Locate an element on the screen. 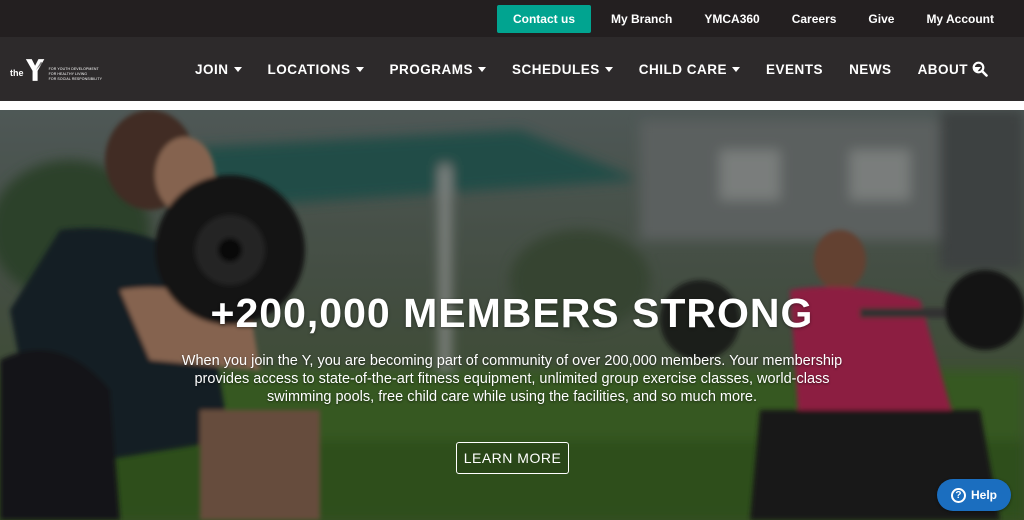 The height and width of the screenshot is (520, 1024). hero-title: +200,000 MEMBERS STRONG is located at coordinates (512, 313).